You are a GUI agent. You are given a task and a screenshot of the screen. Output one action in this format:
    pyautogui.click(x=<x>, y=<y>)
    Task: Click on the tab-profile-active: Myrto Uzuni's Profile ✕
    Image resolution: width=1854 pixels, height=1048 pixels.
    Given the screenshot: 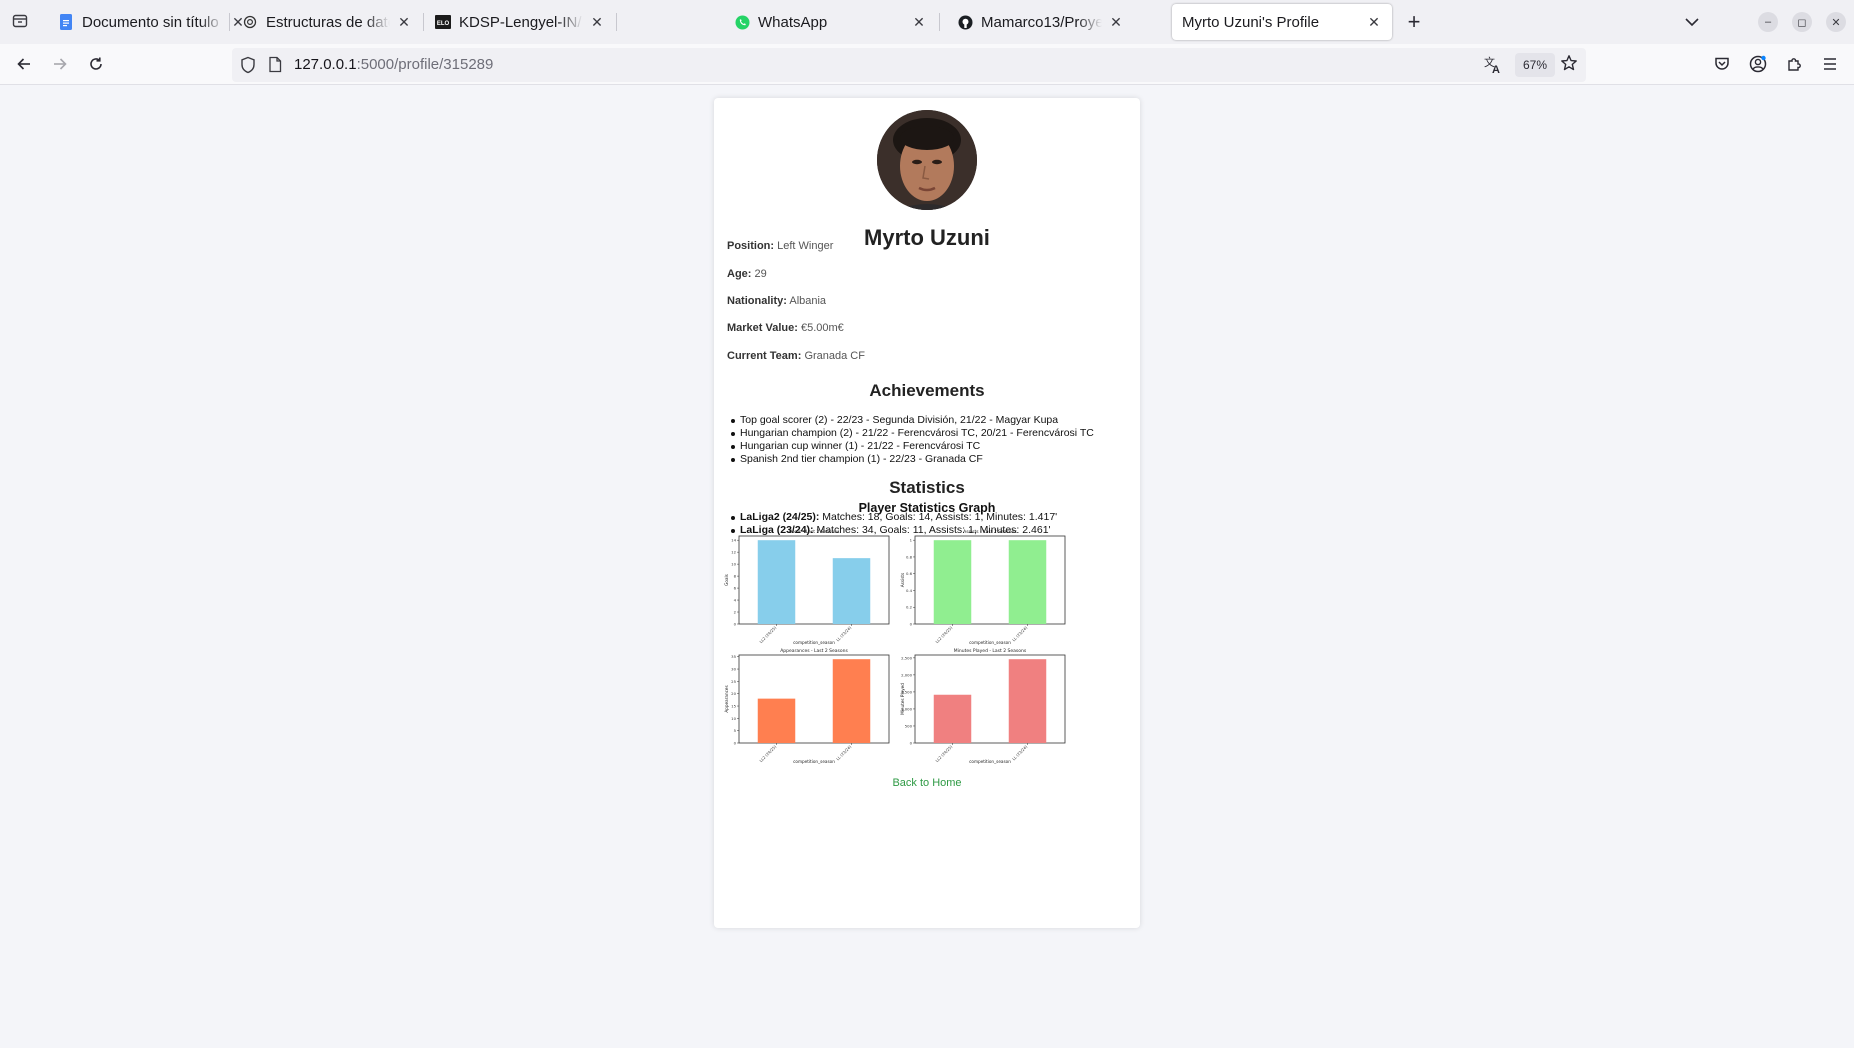 What is the action you would take?
    pyautogui.click(x=1282, y=22)
    